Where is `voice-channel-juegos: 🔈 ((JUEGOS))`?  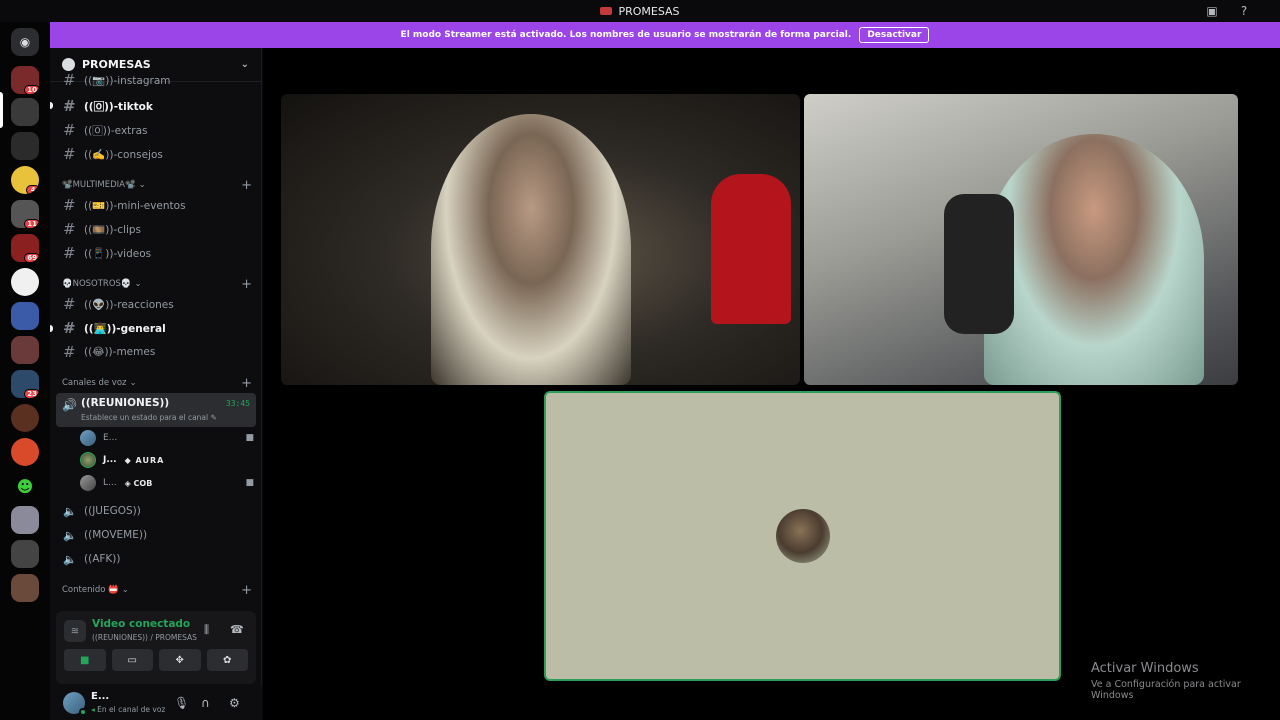
voice-channel-juegos: 🔈 ((JUEGOS)) is located at coordinates (156, 511).